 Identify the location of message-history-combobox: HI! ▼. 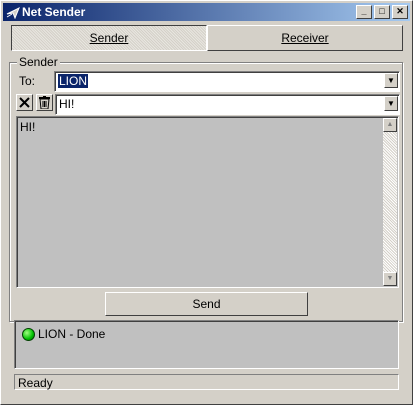
(227, 104).